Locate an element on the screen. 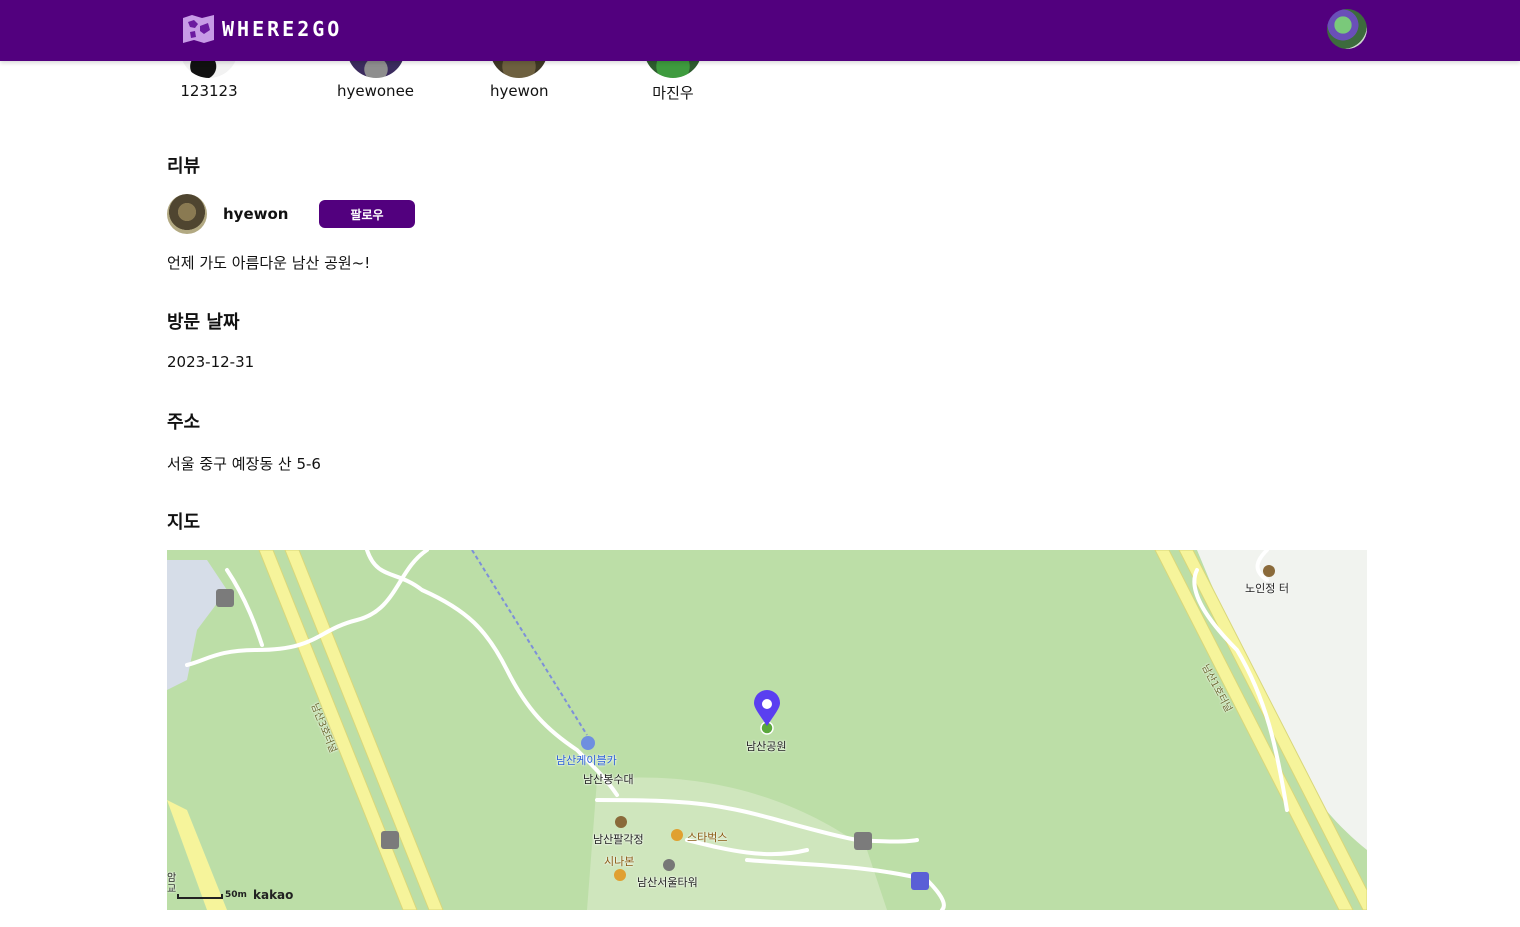 The width and height of the screenshot is (1520, 927). map-scale-label: 50m is located at coordinates (236, 895).